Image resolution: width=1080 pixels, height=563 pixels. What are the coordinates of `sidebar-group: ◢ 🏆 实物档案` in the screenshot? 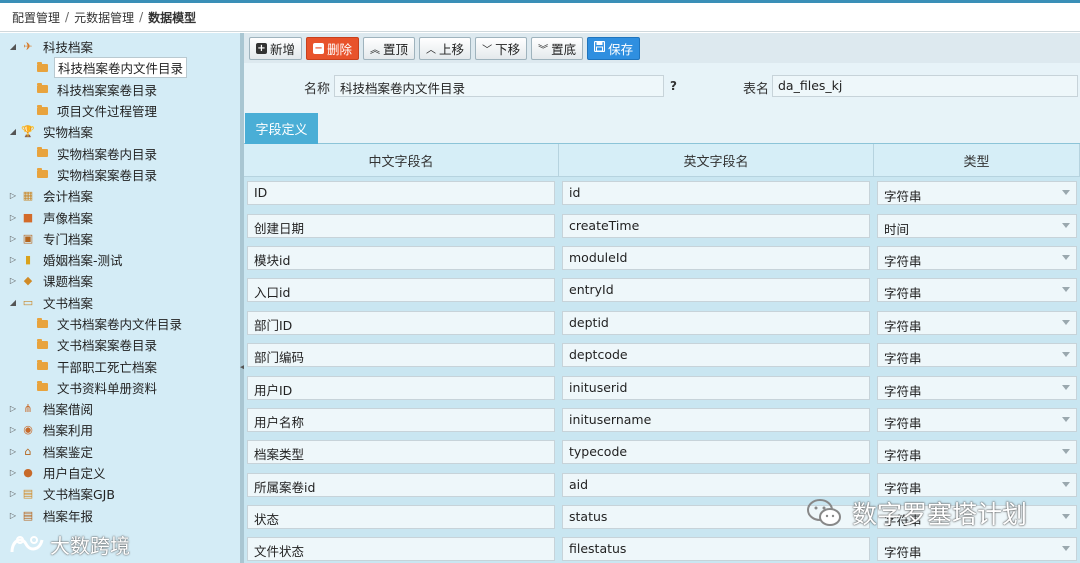 It's located at (120, 131).